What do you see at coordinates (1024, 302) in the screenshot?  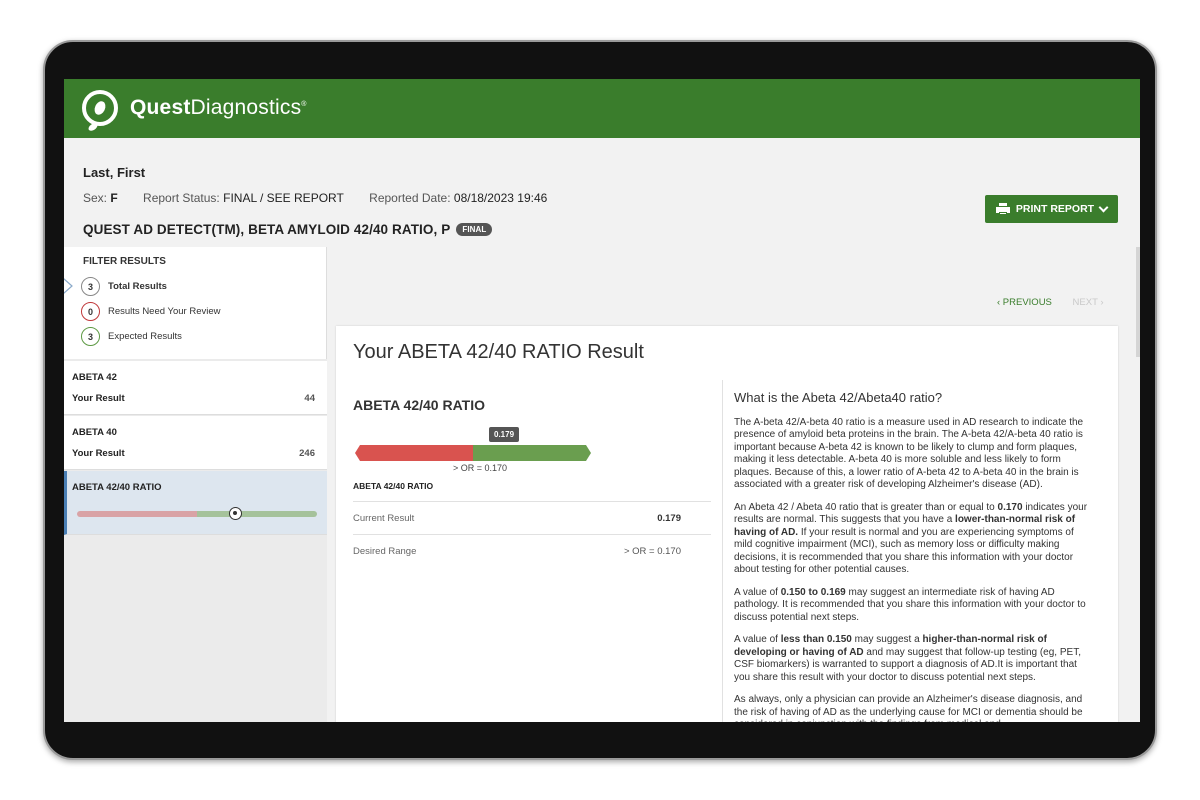 I see `previous-link: ‹ PREVIOUS` at bounding box center [1024, 302].